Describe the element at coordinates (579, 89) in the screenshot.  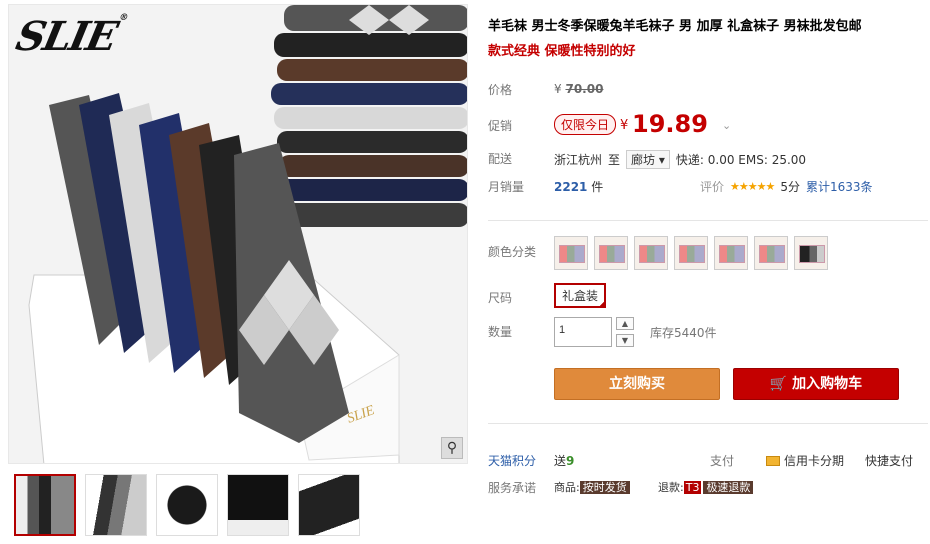
I see `original-price: ¥ 70.00` at that location.